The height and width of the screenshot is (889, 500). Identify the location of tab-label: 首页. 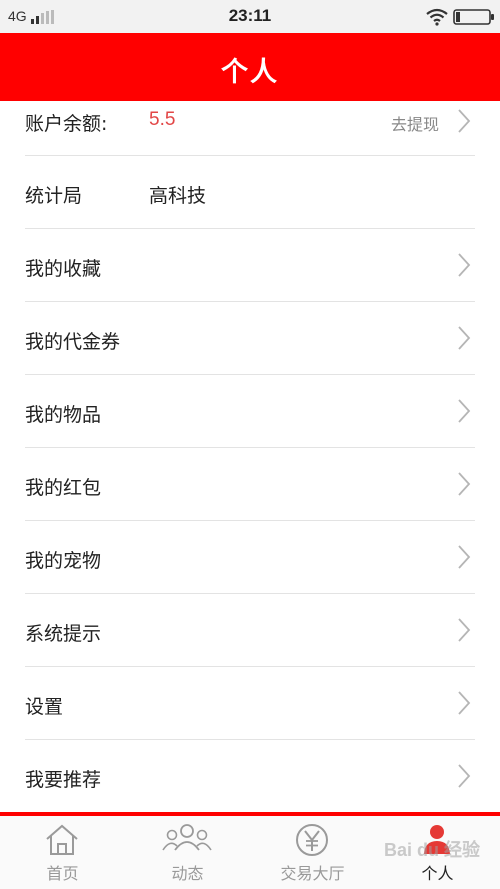
(62, 873).